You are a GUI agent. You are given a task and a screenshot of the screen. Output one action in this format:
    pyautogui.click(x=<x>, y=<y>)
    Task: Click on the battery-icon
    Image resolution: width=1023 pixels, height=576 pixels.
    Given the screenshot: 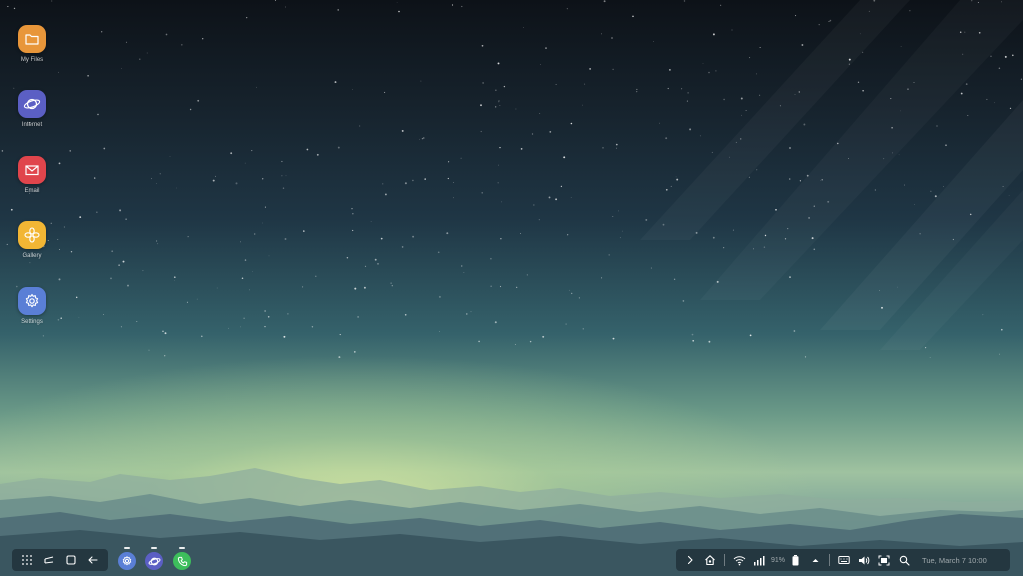 What is the action you would take?
    pyautogui.click(x=795, y=559)
    